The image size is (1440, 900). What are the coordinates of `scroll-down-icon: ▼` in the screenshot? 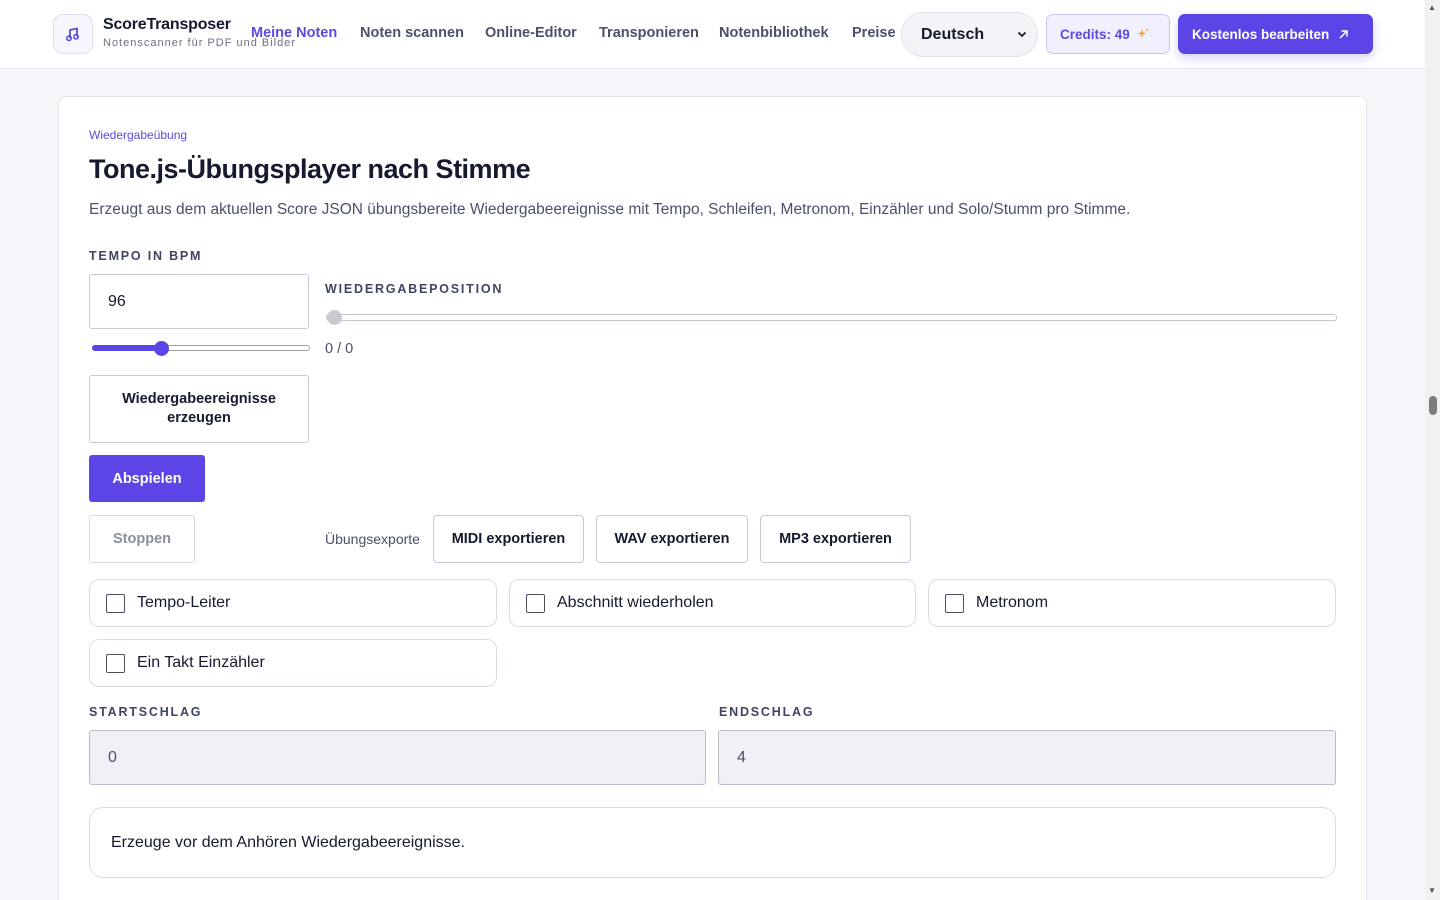 It's located at (1432, 890).